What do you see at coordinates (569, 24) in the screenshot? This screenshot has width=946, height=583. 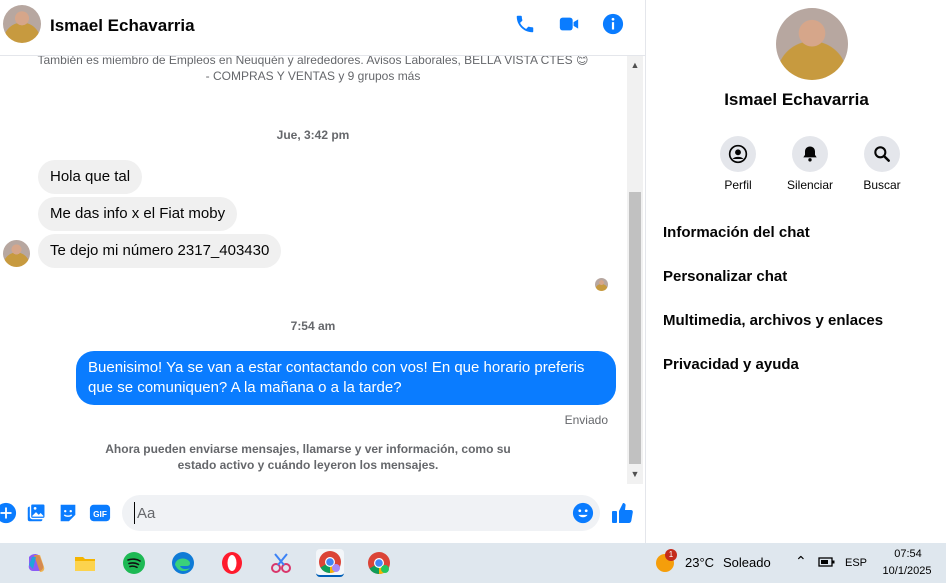 I see `video-call-icon` at bounding box center [569, 24].